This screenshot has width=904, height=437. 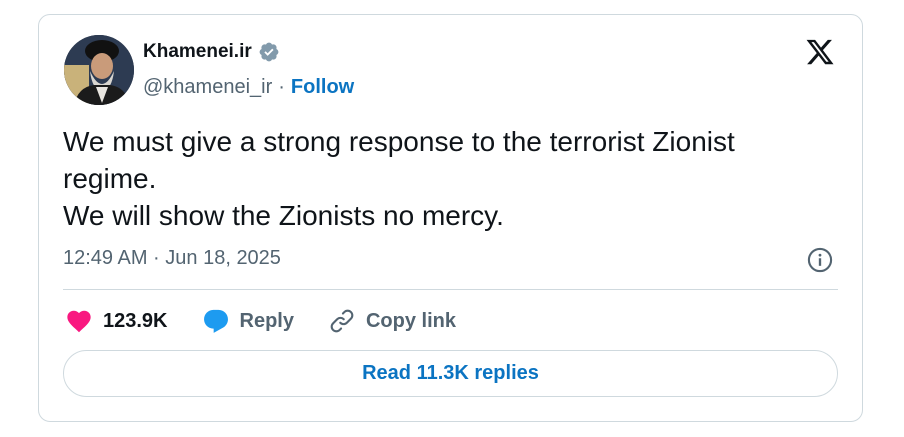 I want to click on copy-link-button: Copy link, so click(x=392, y=321).